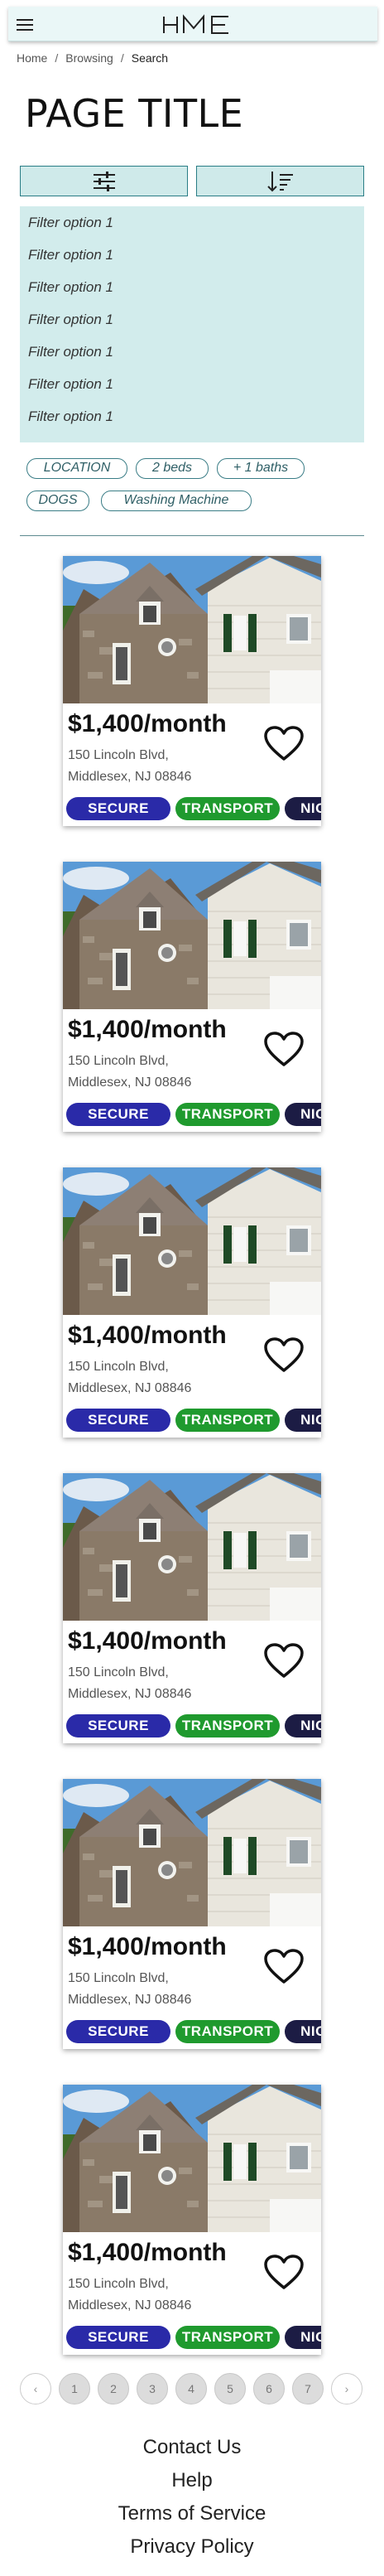 The width and height of the screenshot is (384, 2576). What do you see at coordinates (76, 468) in the screenshot?
I see `chip-location: LOCATION` at bounding box center [76, 468].